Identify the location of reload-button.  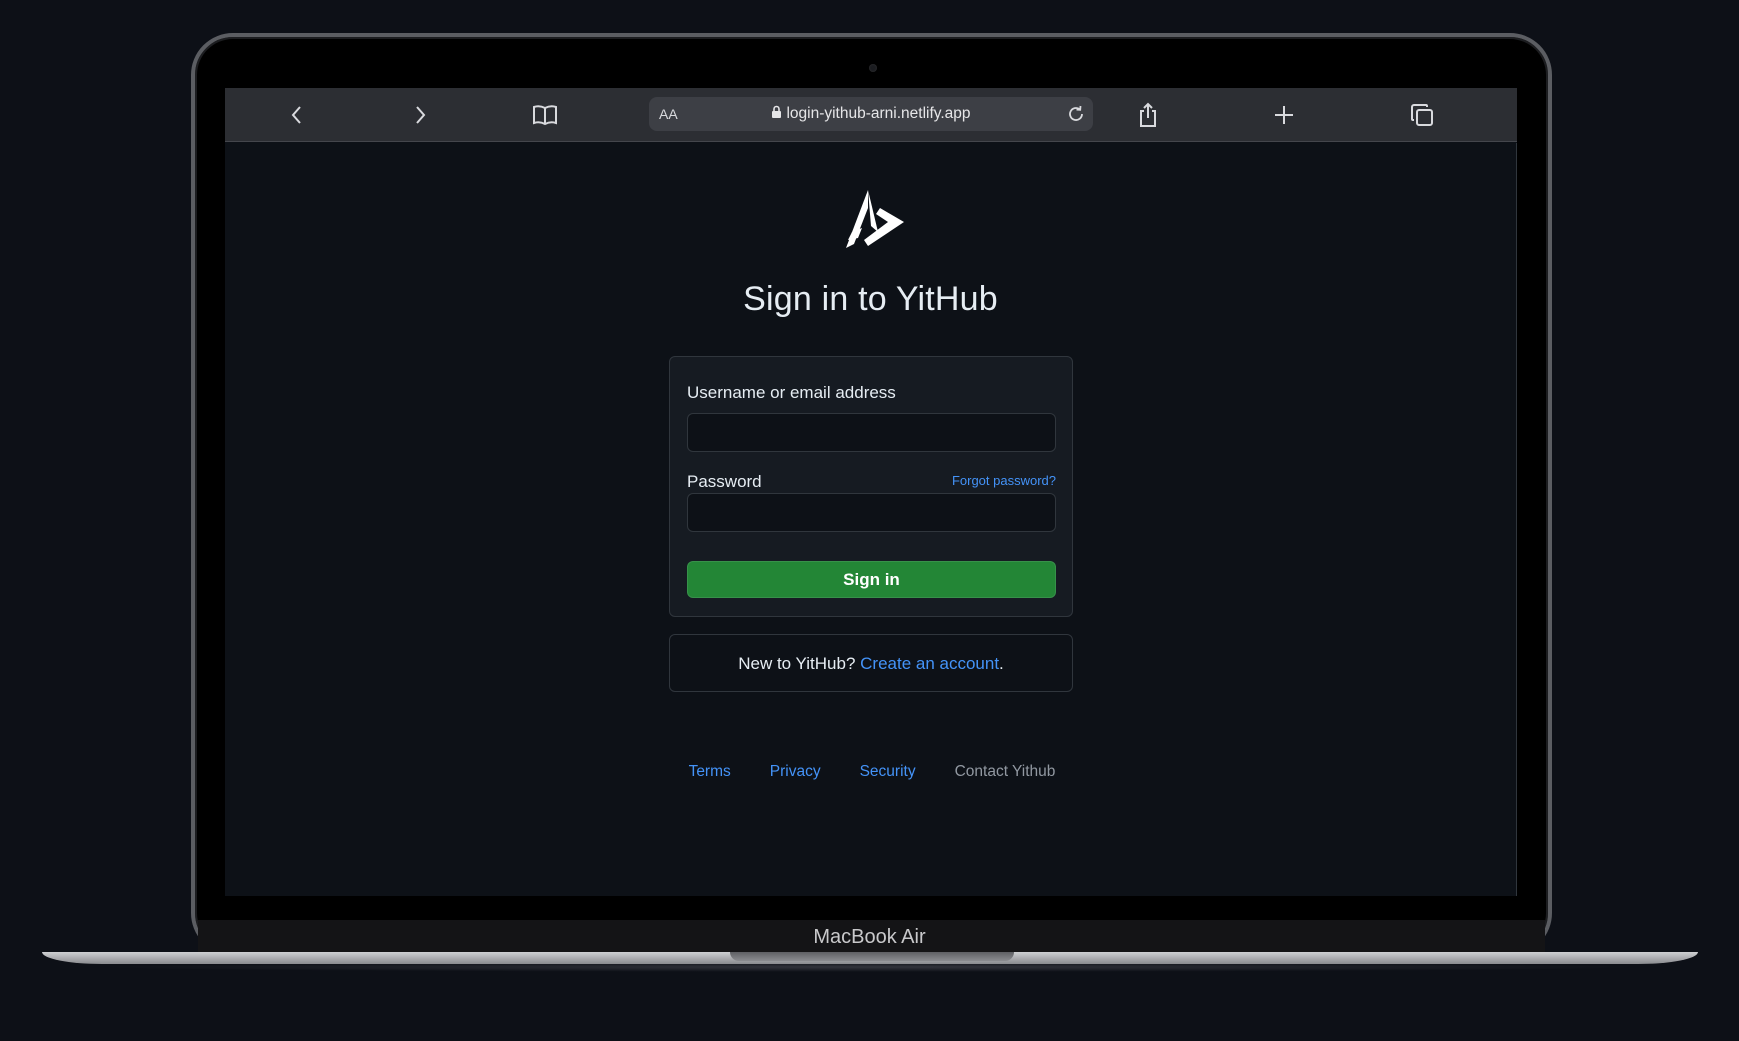
(1076, 116).